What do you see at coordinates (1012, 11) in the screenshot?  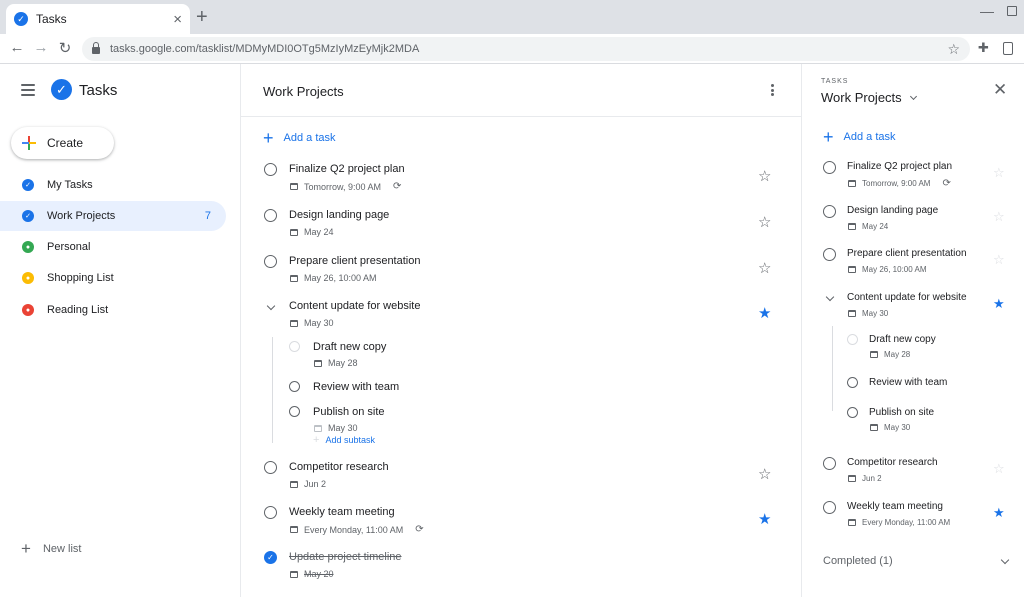 I see `maximize-window-icon` at bounding box center [1012, 11].